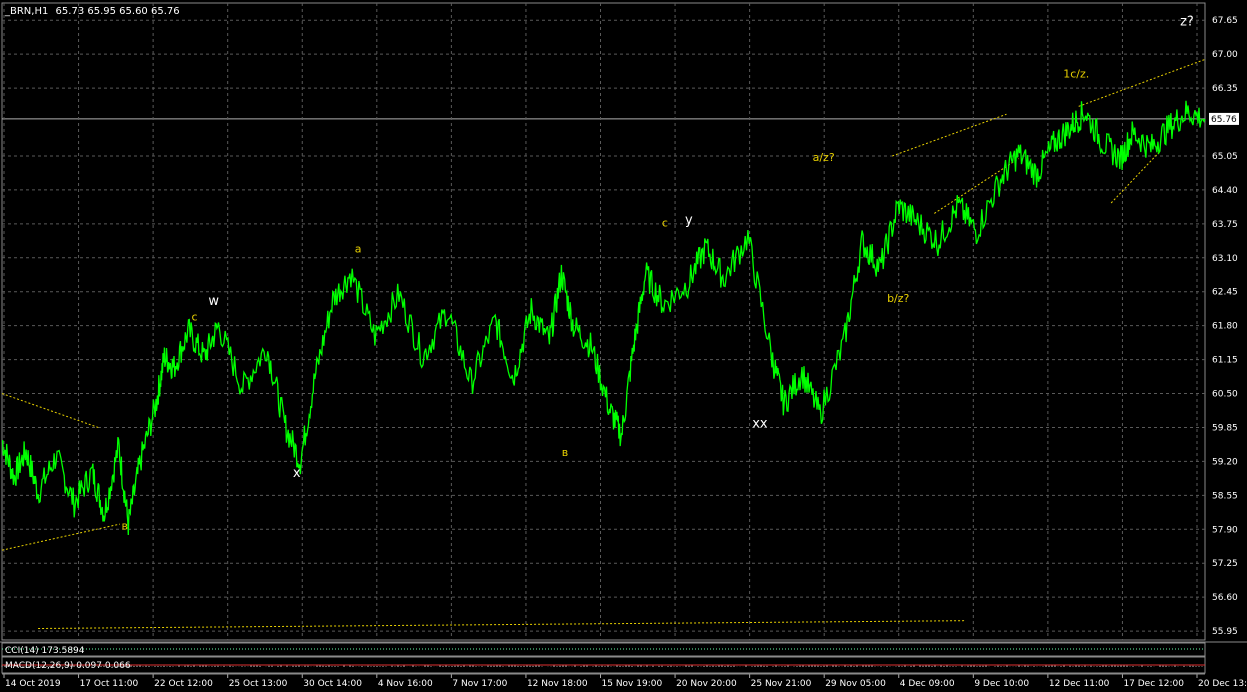 This screenshot has width=1247, height=692. Describe the element at coordinates (1187, 21) in the screenshot. I see `wave-label: z?` at that location.